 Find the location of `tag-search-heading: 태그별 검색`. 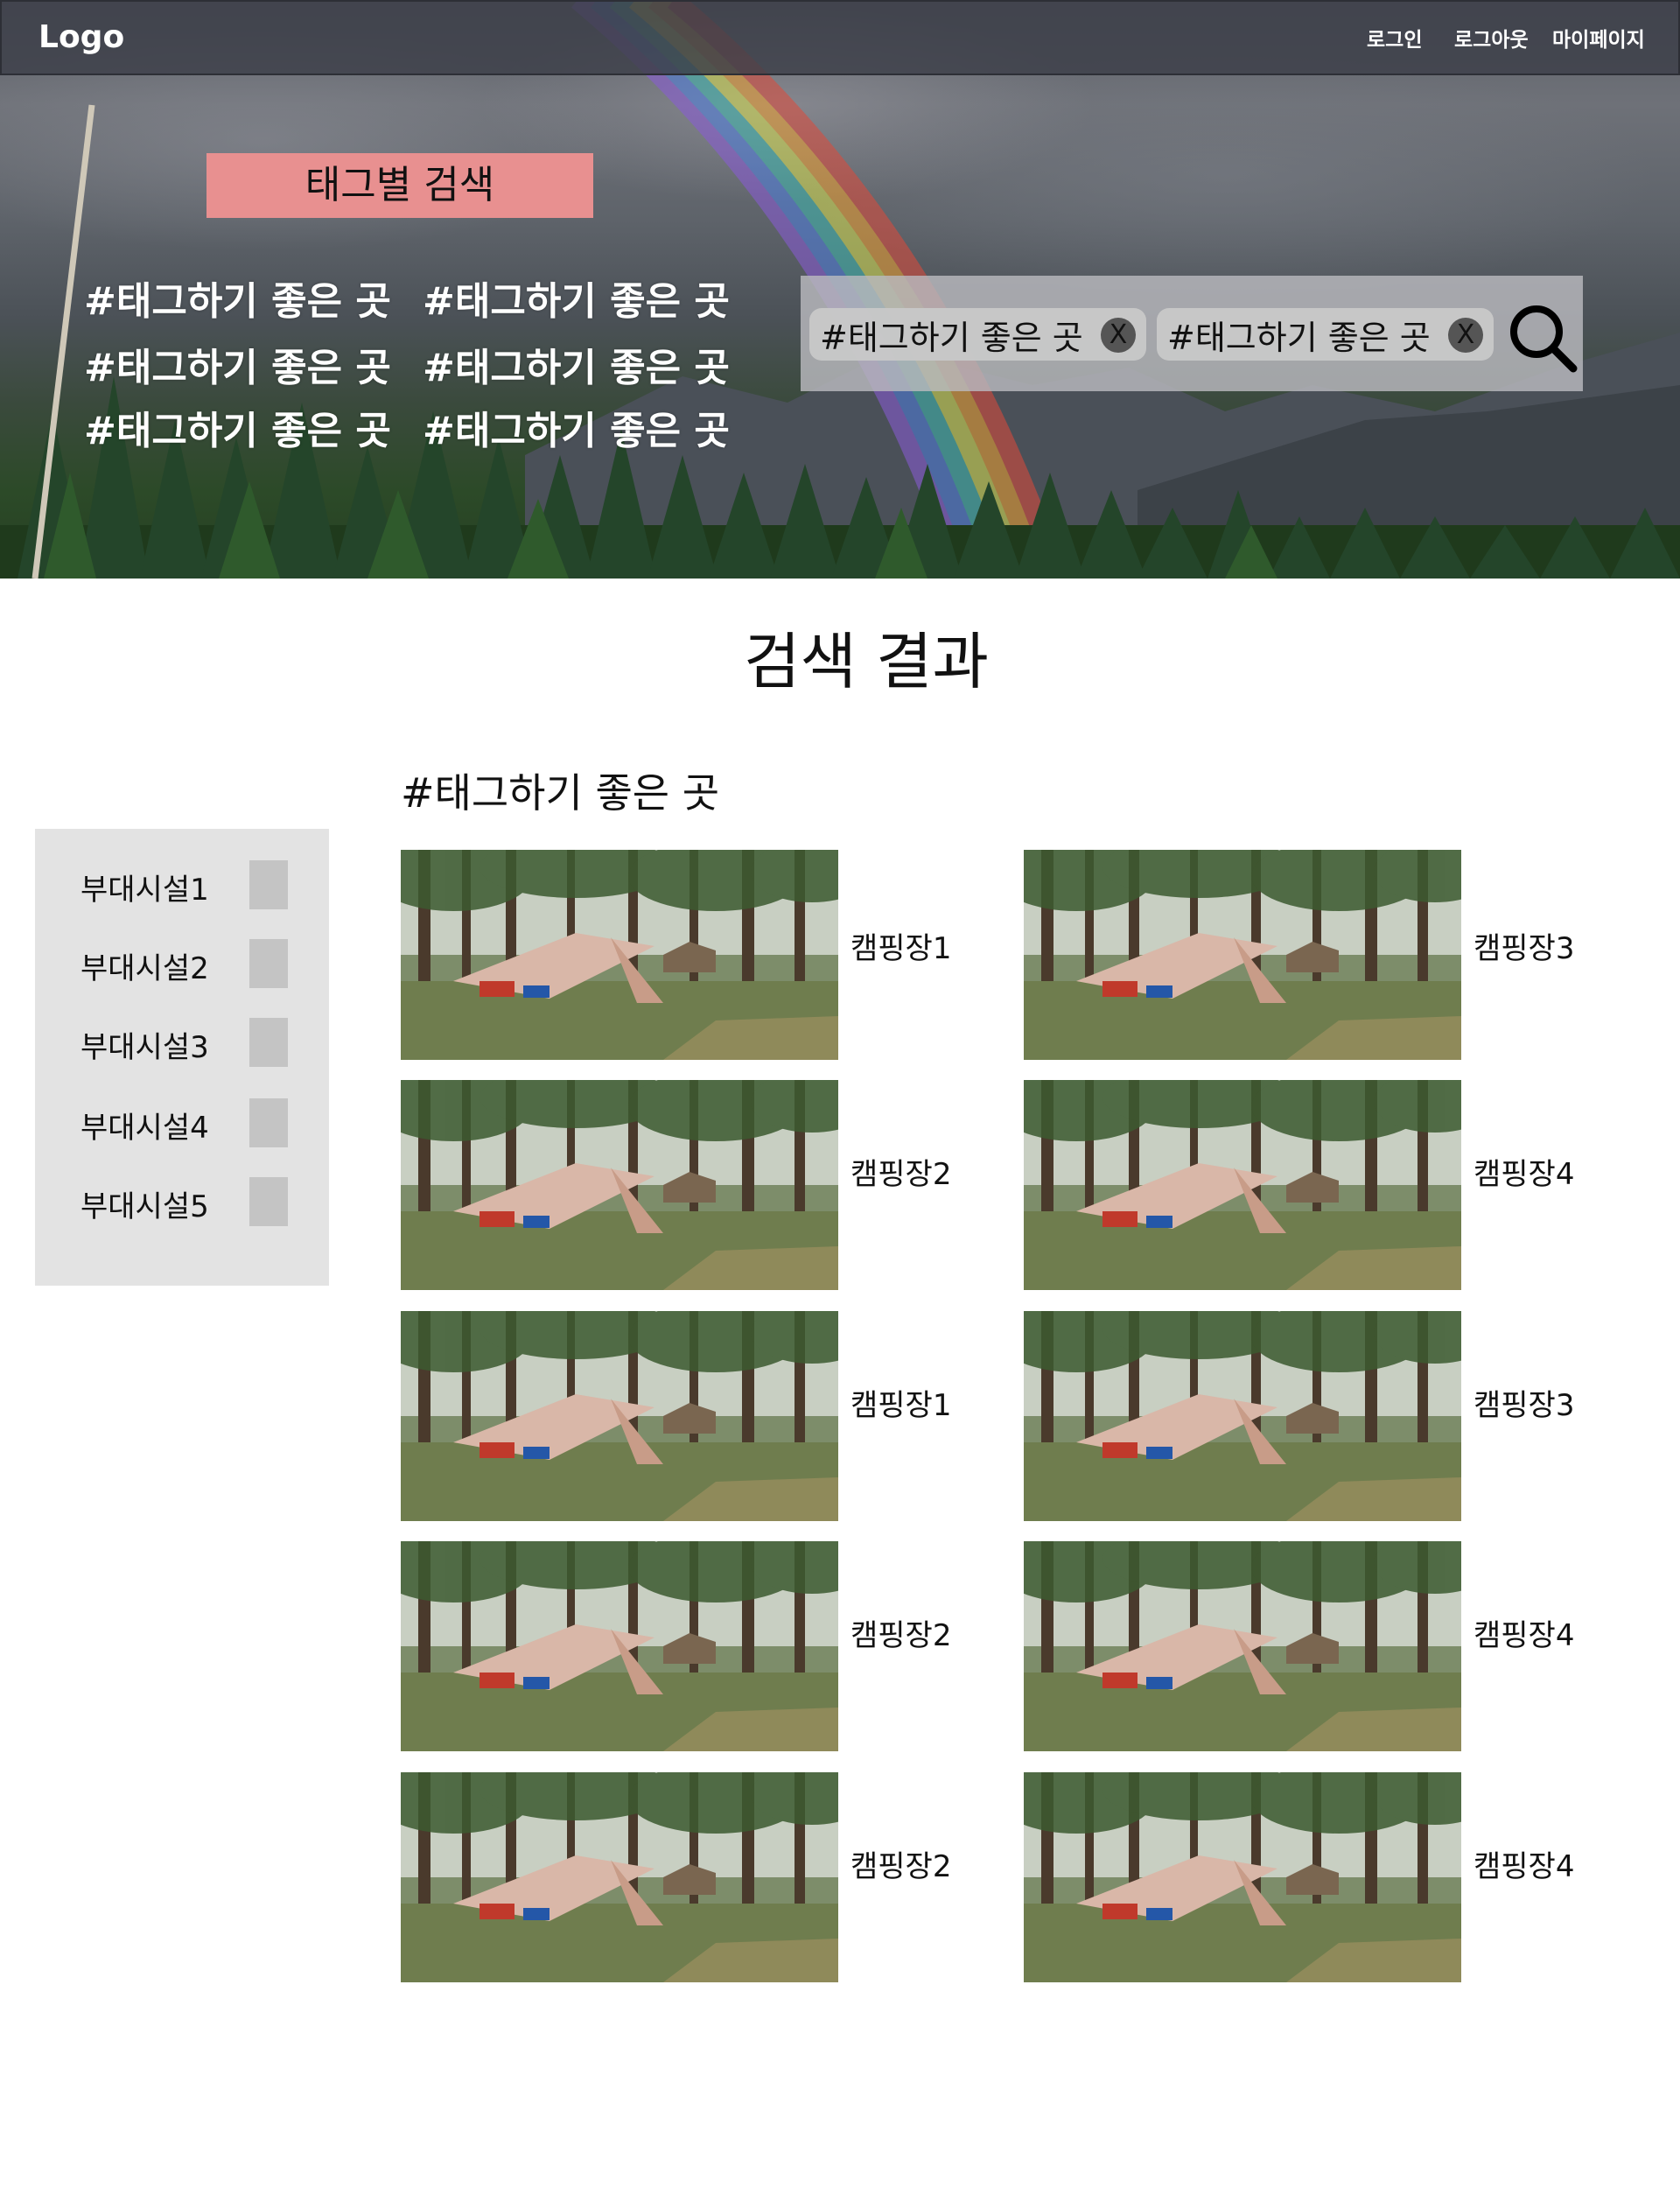

tag-search-heading: 태그별 검색 is located at coordinates (399, 185).